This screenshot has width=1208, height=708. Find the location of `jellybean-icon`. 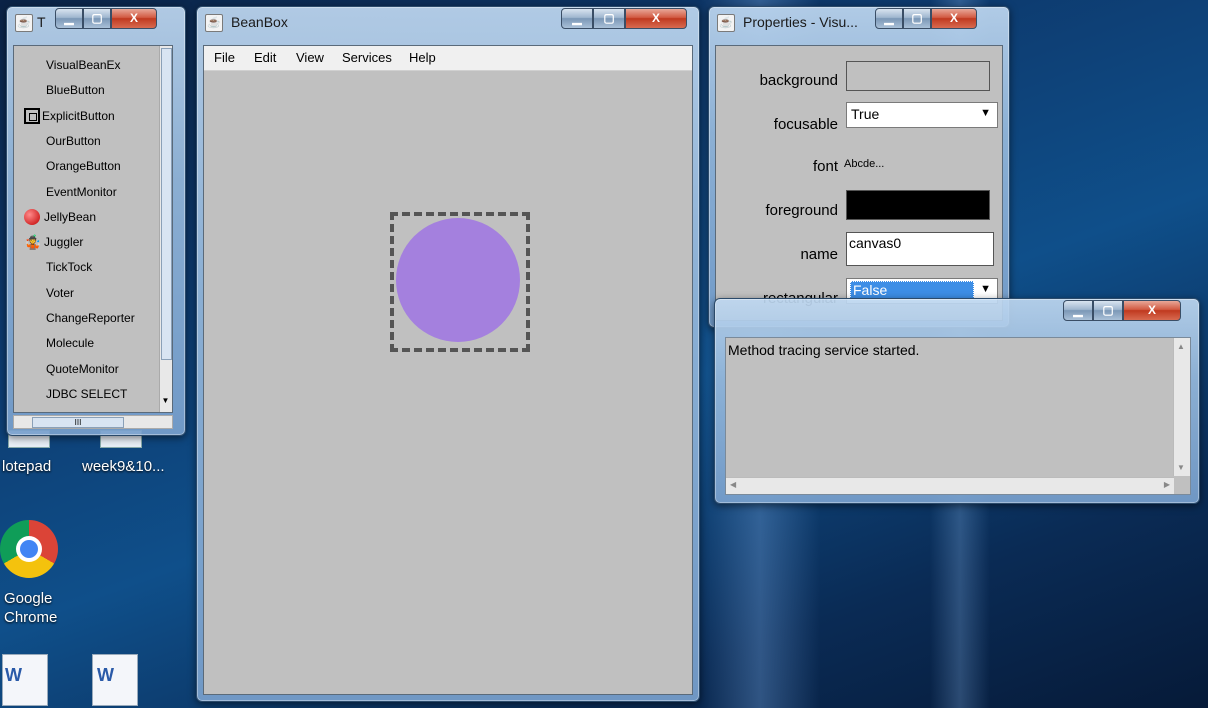

jellybean-icon is located at coordinates (32, 216).